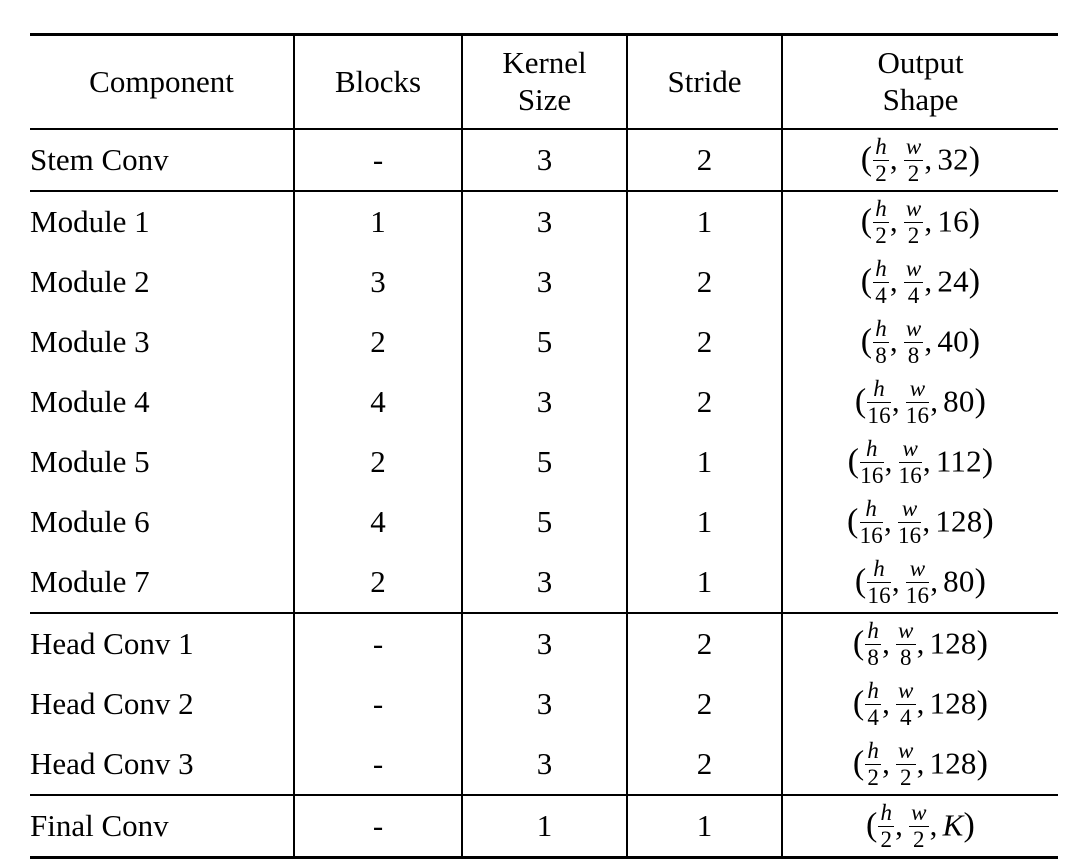 This screenshot has height=862, width=1087. I want to click on width-fraction-denominator: 4, so click(905, 717).